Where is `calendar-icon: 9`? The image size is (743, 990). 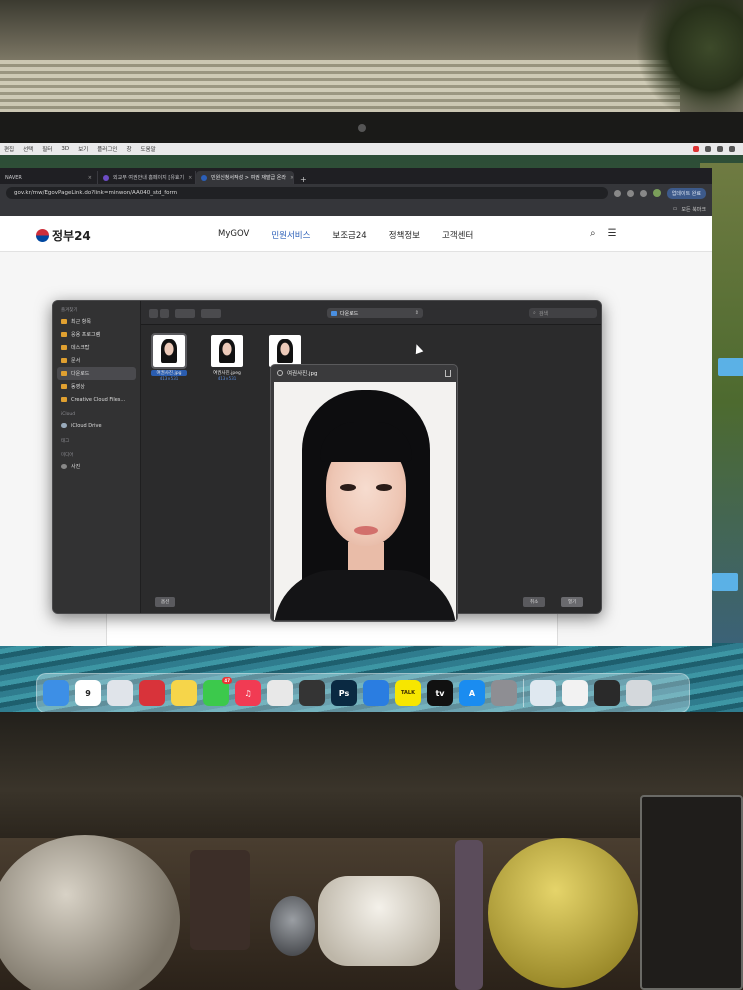 calendar-icon: 9 is located at coordinates (88, 693).